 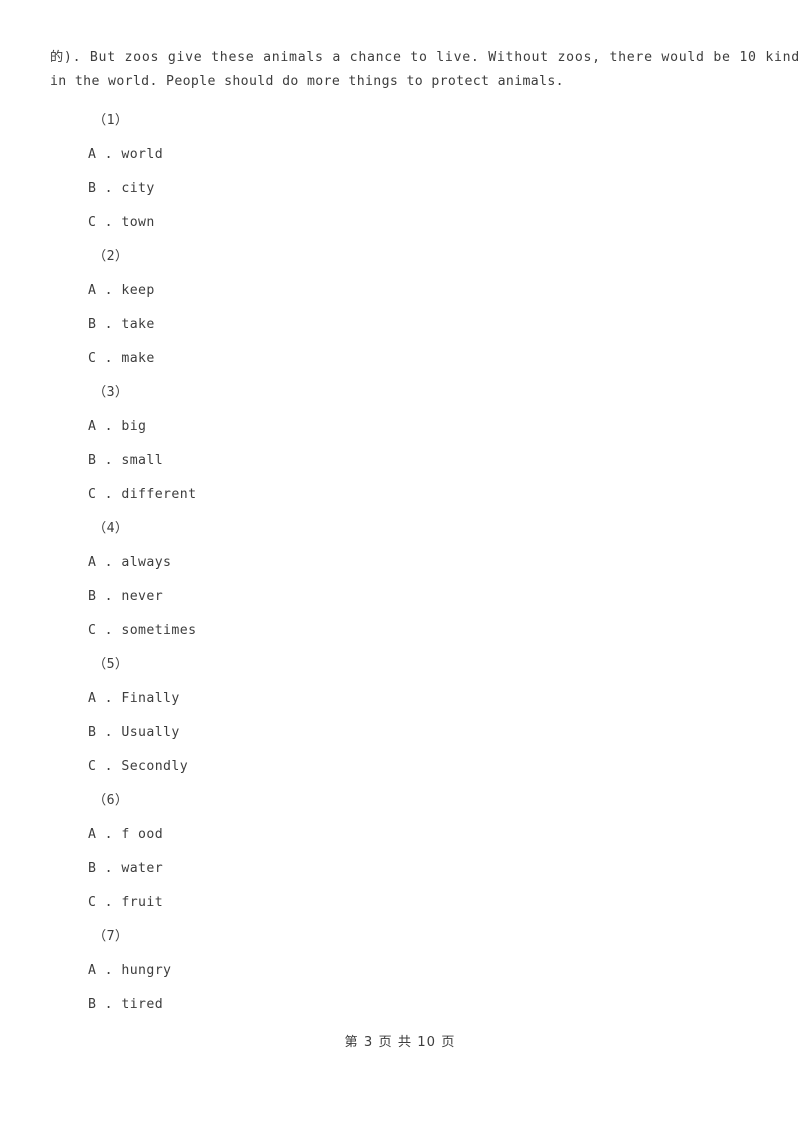 What do you see at coordinates (111, 528) in the screenshot?
I see `question-number: （4）` at bounding box center [111, 528].